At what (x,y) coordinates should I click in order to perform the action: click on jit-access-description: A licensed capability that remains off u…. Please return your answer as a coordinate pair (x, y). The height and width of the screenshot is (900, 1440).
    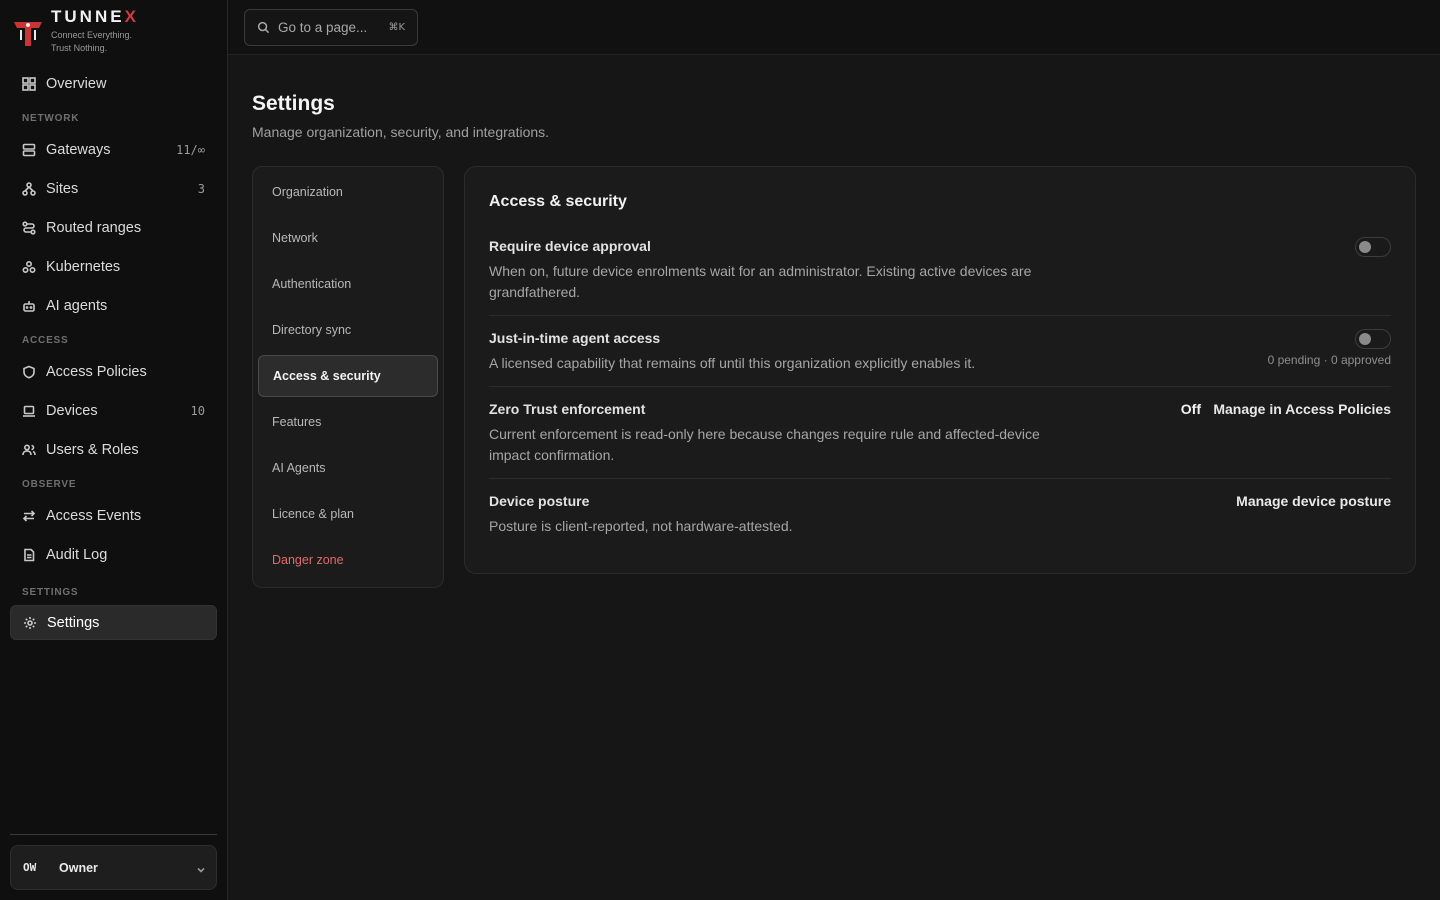
    Looking at the image, I should click on (732, 363).